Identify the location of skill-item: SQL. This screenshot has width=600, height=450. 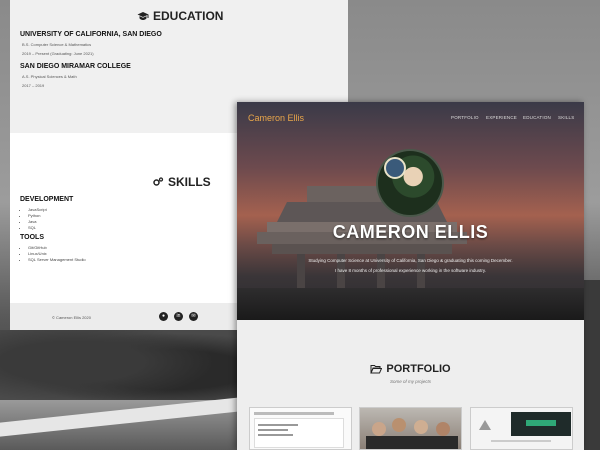
(37, 228).